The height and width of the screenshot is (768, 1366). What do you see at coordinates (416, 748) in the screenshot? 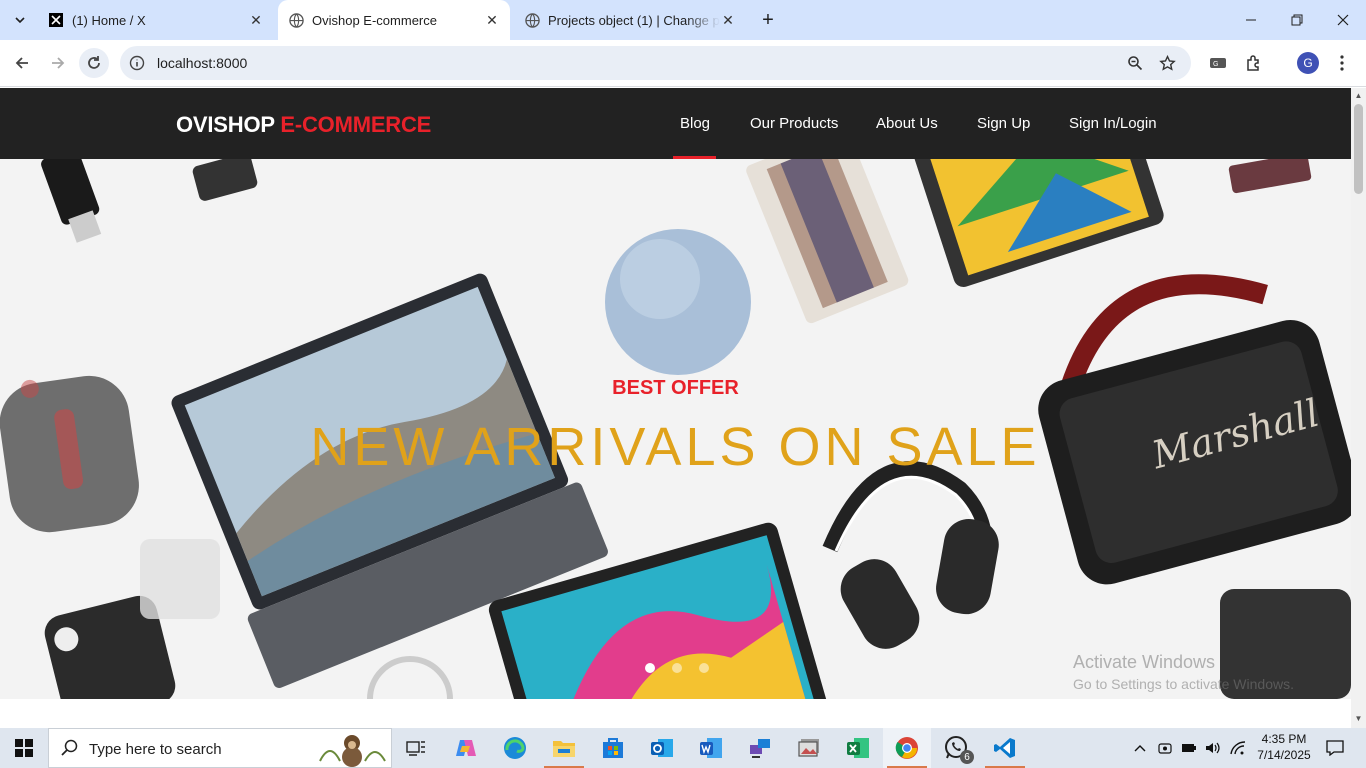
I see `taskbar-task-view` at bounding box center [416, 748].